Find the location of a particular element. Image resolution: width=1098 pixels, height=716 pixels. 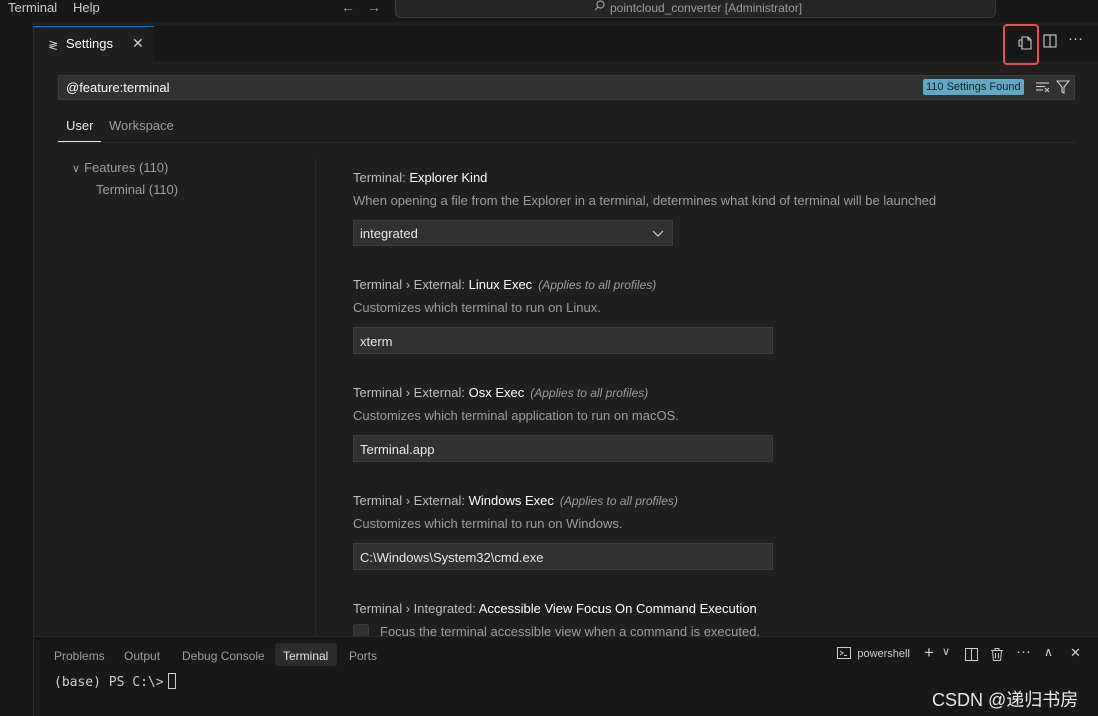

osx-exec-value: Terminal.app is located at coordinates (397, 449).